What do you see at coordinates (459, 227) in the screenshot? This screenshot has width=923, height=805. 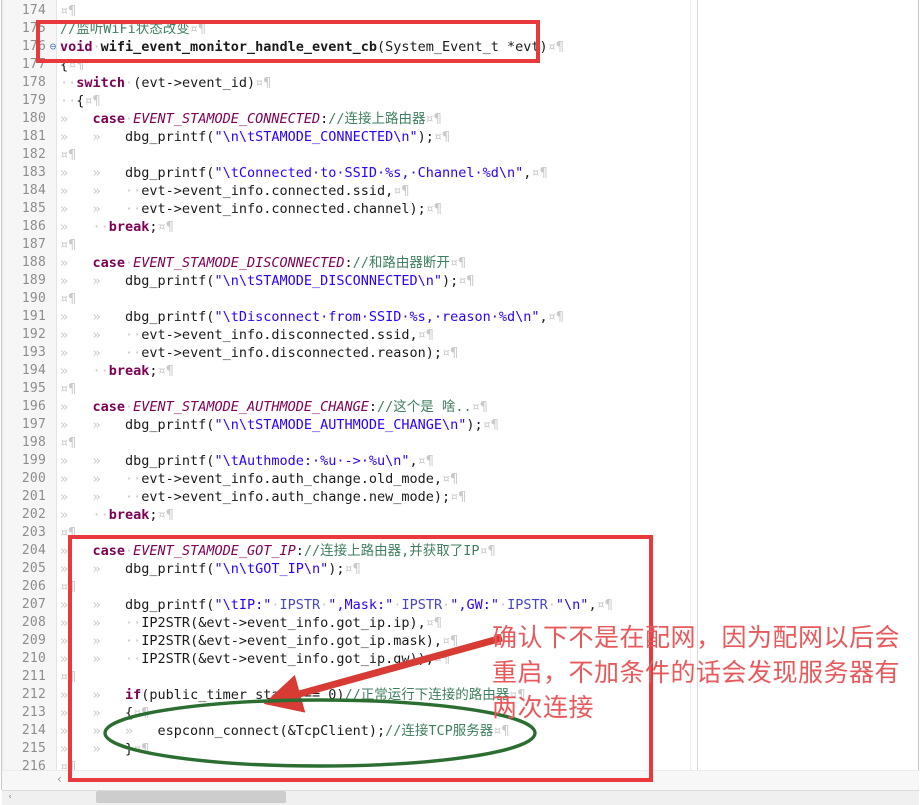 I see `code-line: 186 » ··break;¤¶` at bounding box center [459, 227].